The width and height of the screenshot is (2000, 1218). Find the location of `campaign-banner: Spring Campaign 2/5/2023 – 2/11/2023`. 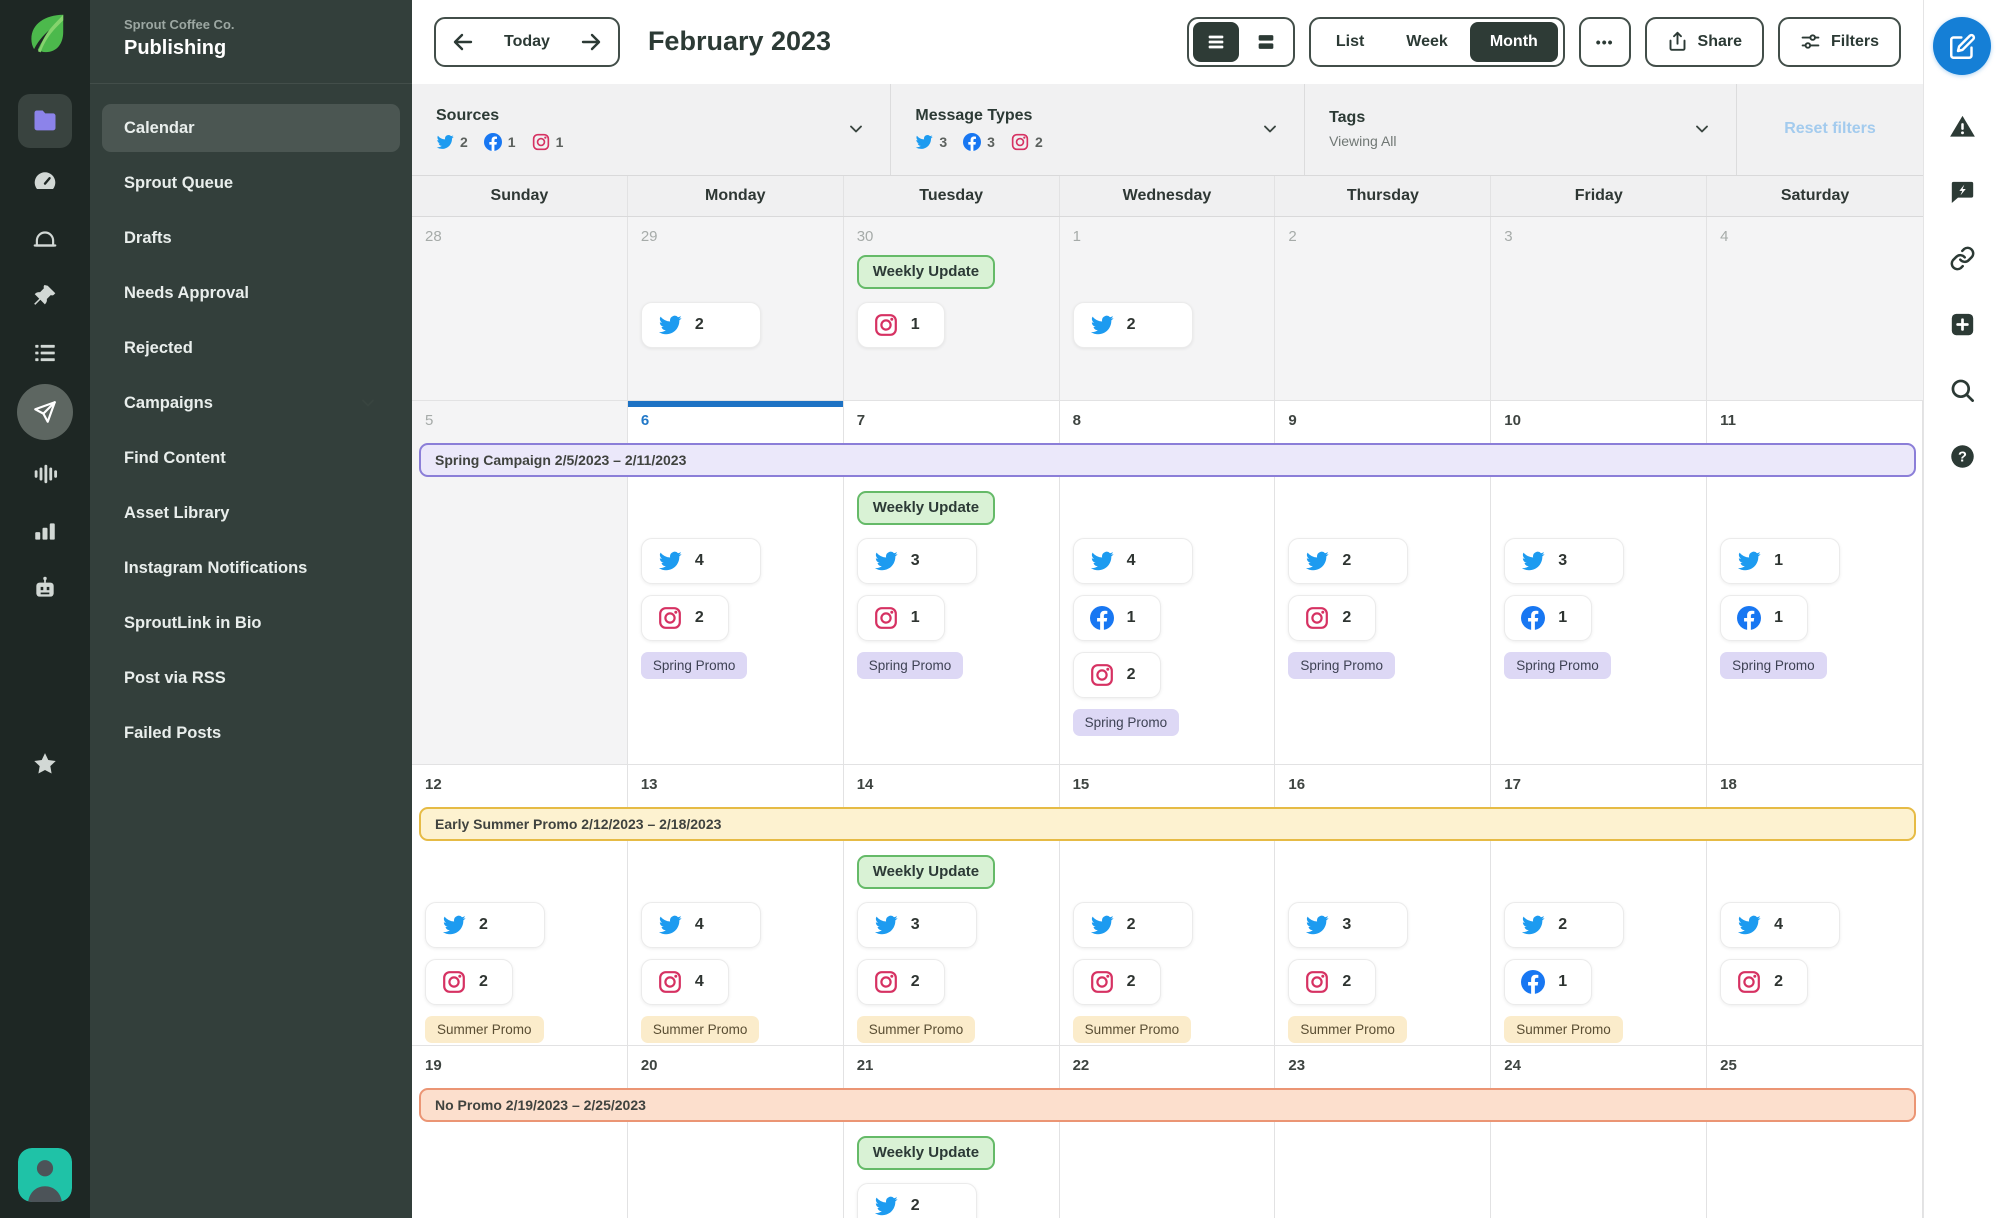

campaign-banner: Spring Campaign 2/5/2023 – 2/11/2023 is located at coordinates (1167, 459).